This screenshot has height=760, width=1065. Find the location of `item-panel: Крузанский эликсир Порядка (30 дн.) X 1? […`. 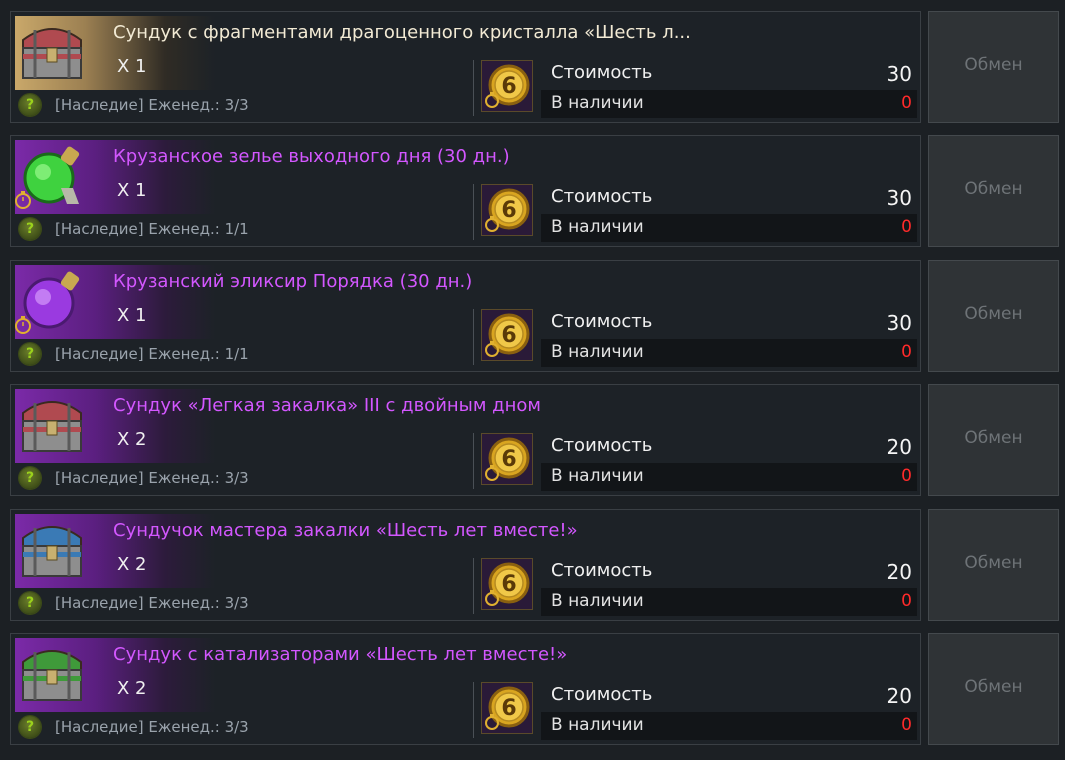

item-panel: Крузанский эликсир Порядка (30 дн.) X 1? [… is located at coordinates (465, 316).